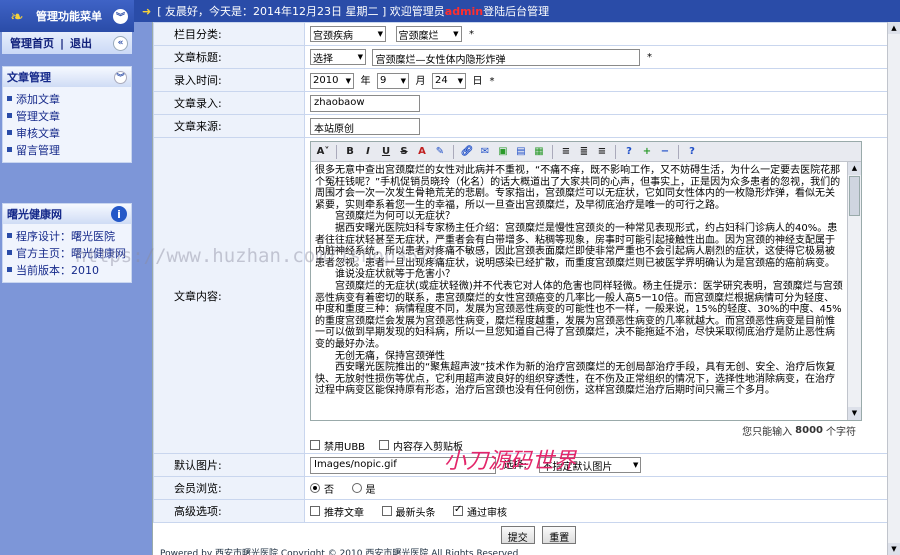  Describe the element at coordinates (854, 291) in the screenshot. I see `editor-scrollbar: ▲ ▼` at that location.